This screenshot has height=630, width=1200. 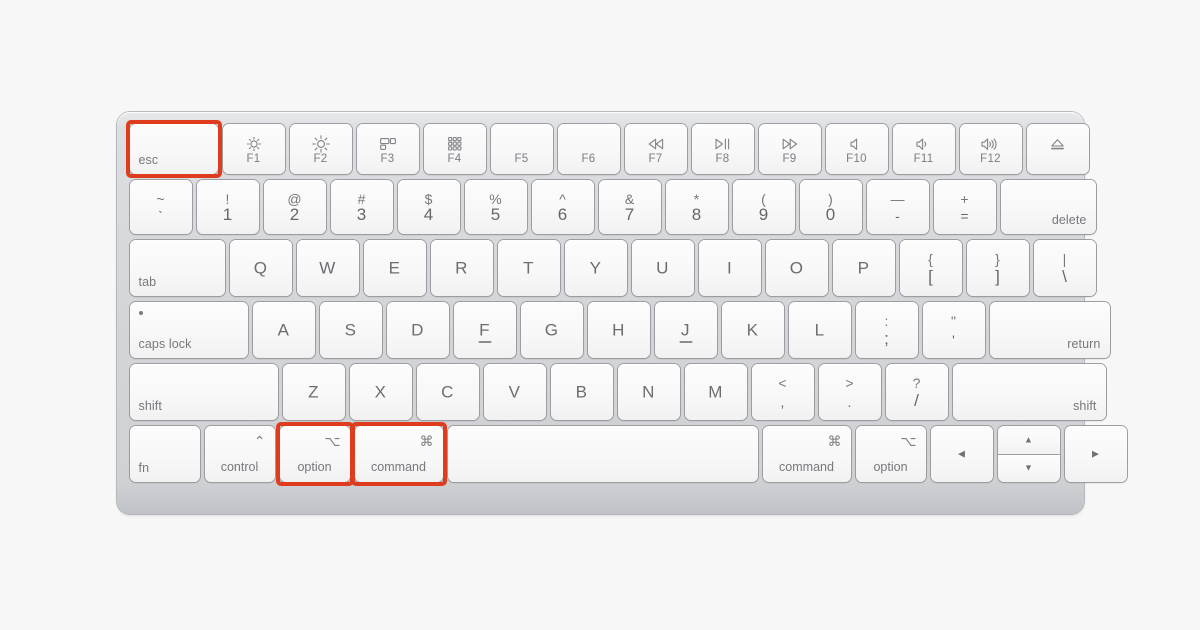 What do you see at coordinates (890, 454) in the screenshot?
I see `key-option-right: ⌥ option` at bounding box center [890, 454].